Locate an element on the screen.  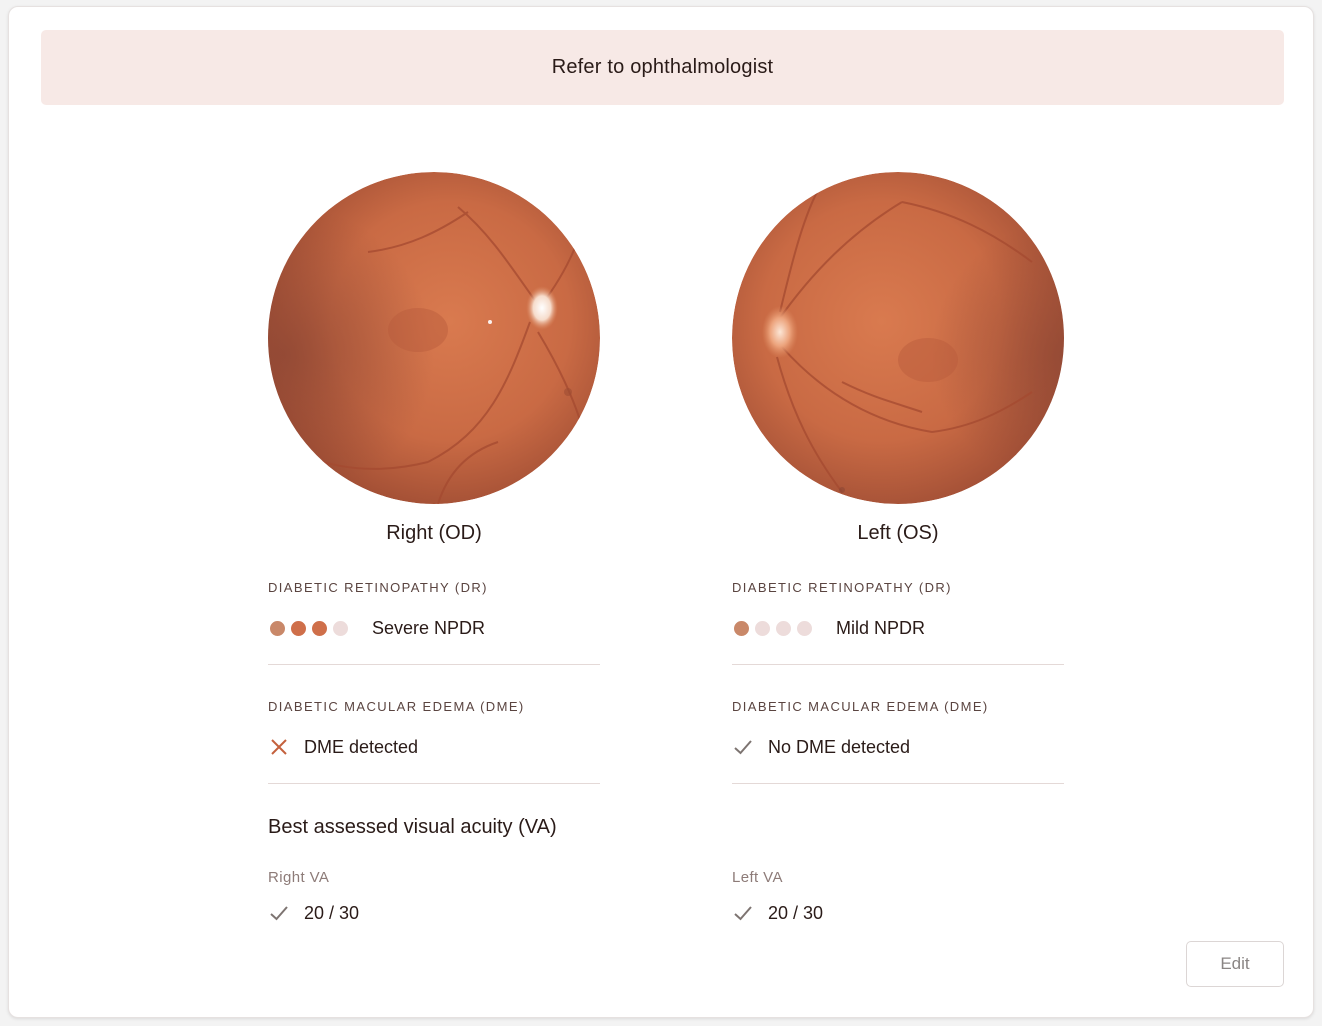
close-icon is located at coordinates (279, 747).